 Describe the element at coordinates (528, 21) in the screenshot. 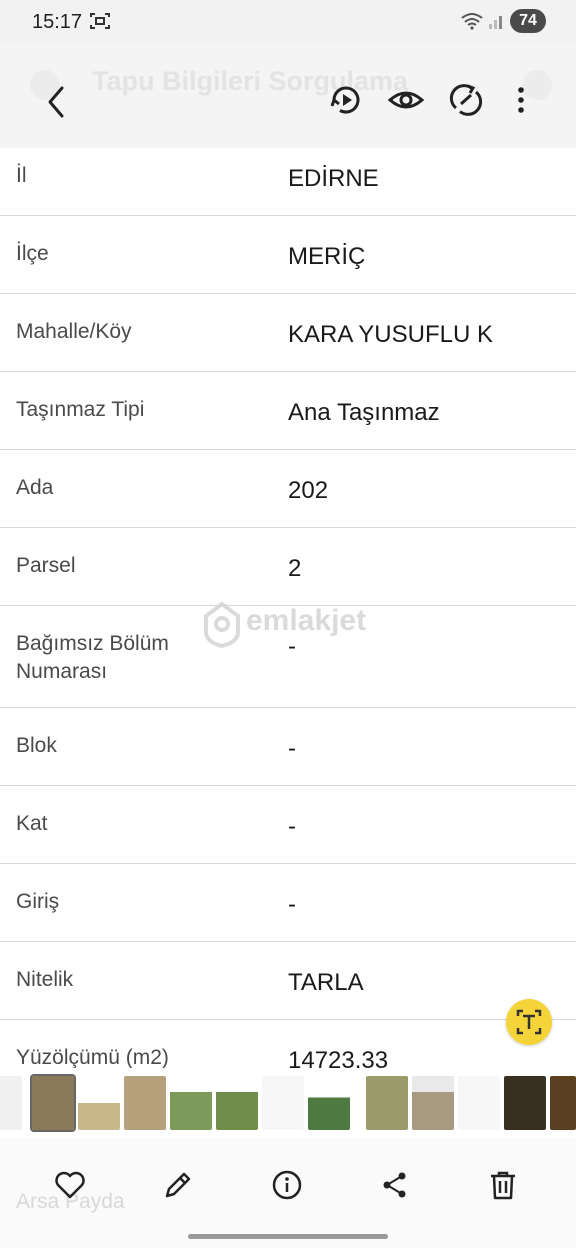

I see `battery-indicator: 74` at that location.